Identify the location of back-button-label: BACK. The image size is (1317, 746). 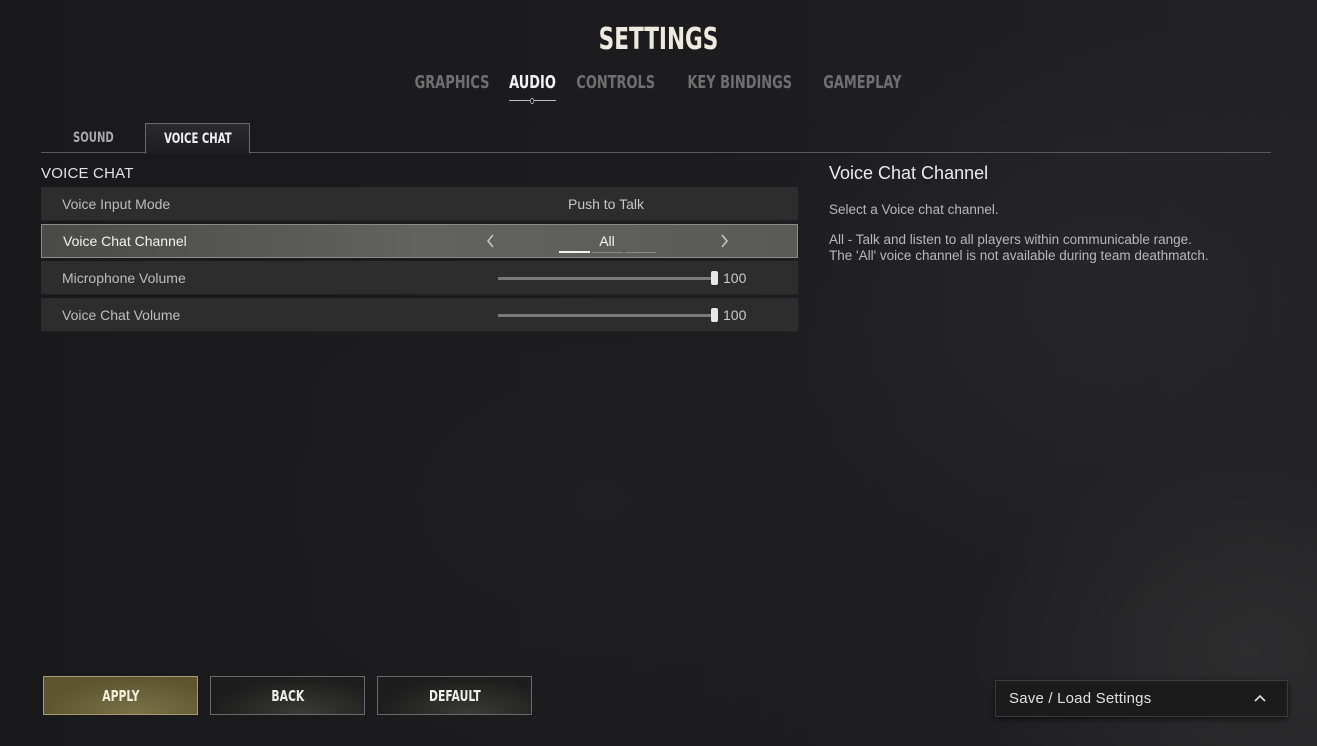
(287, 695).